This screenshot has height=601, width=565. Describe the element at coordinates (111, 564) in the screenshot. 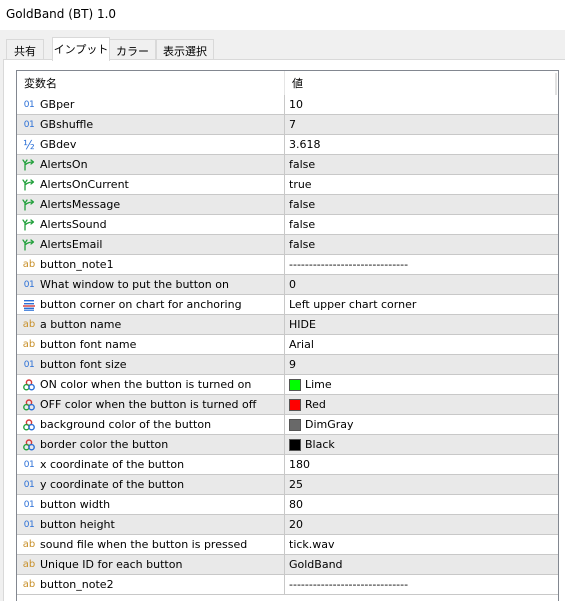

I see `variable-name: Unique ID for each button` at that location.